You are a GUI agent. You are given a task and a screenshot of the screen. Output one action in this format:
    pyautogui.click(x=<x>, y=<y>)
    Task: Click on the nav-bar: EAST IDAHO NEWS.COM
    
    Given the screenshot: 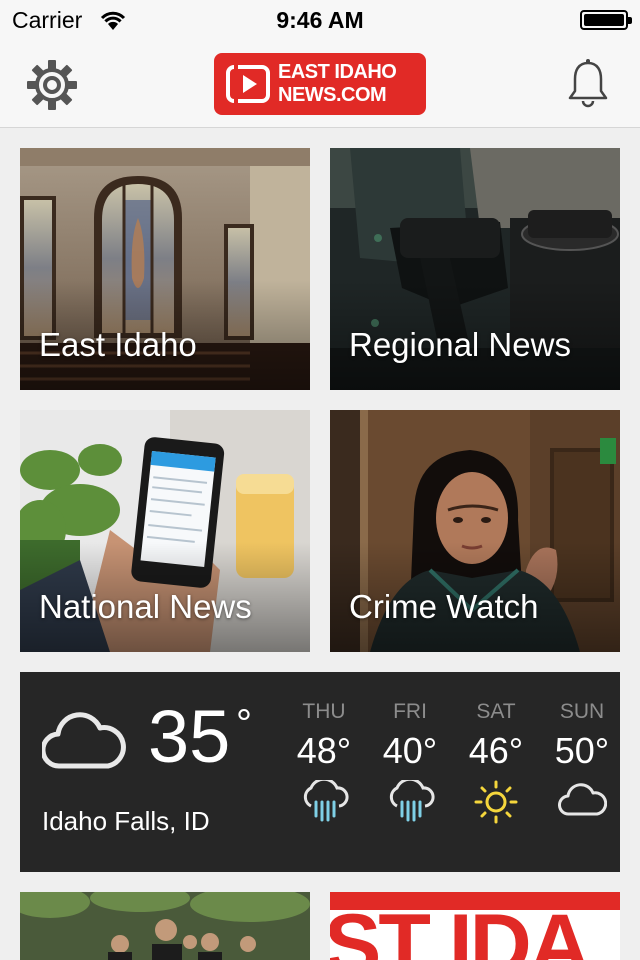 What is the action you would take?
    pyautogui.click(x=320, y=84)
    